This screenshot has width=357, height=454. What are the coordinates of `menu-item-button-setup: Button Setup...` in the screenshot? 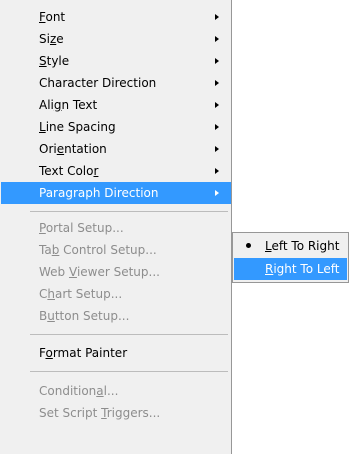 It's located at (115, 316).